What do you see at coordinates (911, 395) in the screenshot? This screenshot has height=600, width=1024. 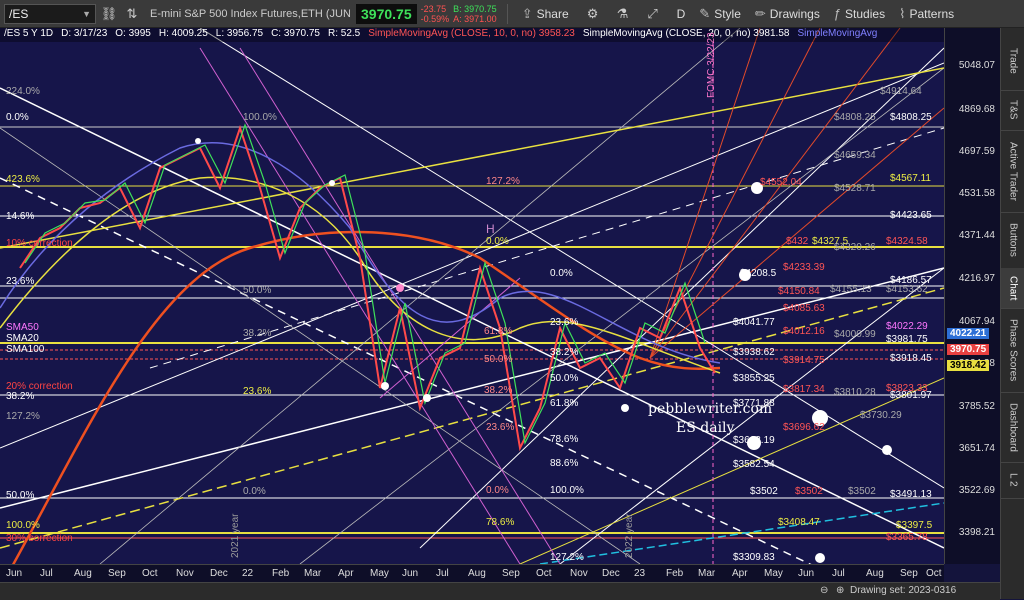 I see `price-label: $3801.97` at bounding box center [911, 395].